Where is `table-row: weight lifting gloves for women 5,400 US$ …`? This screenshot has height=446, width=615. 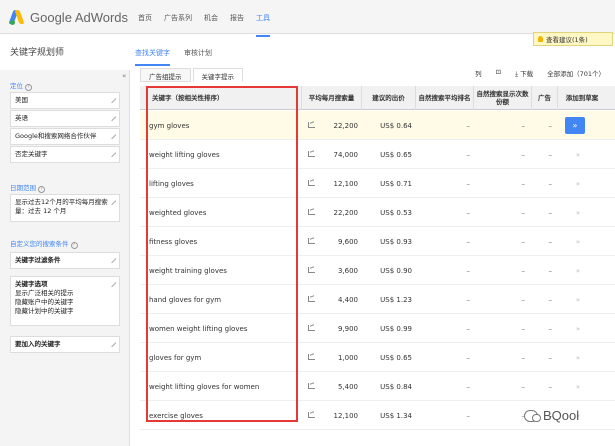 table-row: weight lifting gloves for women 5,400 US$ … is located at coordinates (377, 386).